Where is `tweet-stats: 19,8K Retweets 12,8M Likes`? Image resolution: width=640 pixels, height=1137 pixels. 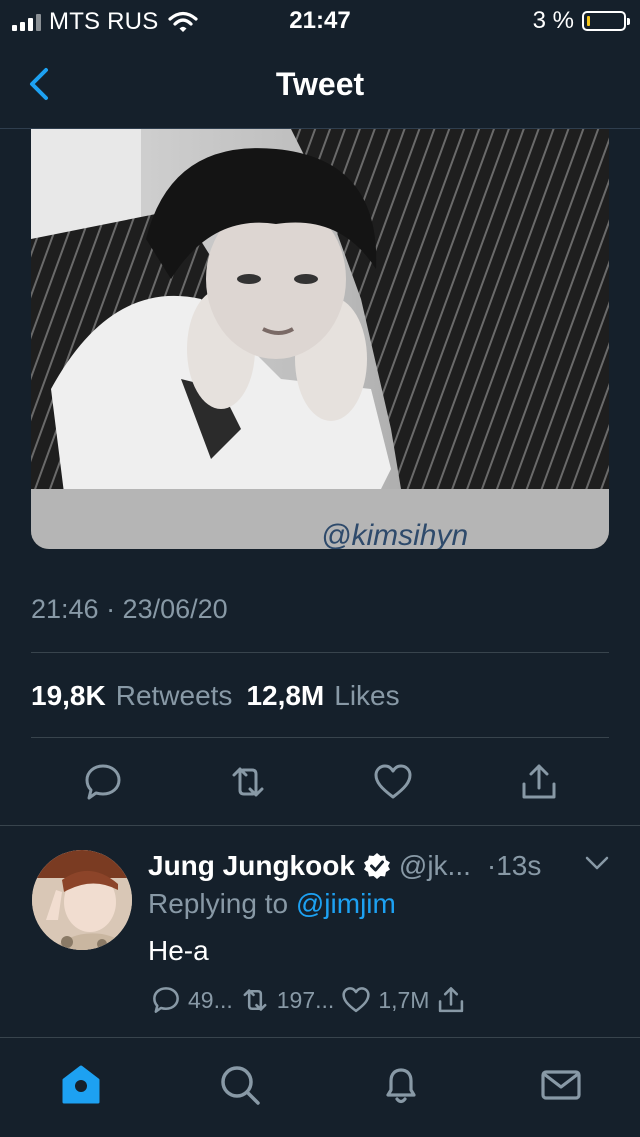
tweet-stats: 19,8K Retweets 12,8M Likes is located at coordinates (215, 696).